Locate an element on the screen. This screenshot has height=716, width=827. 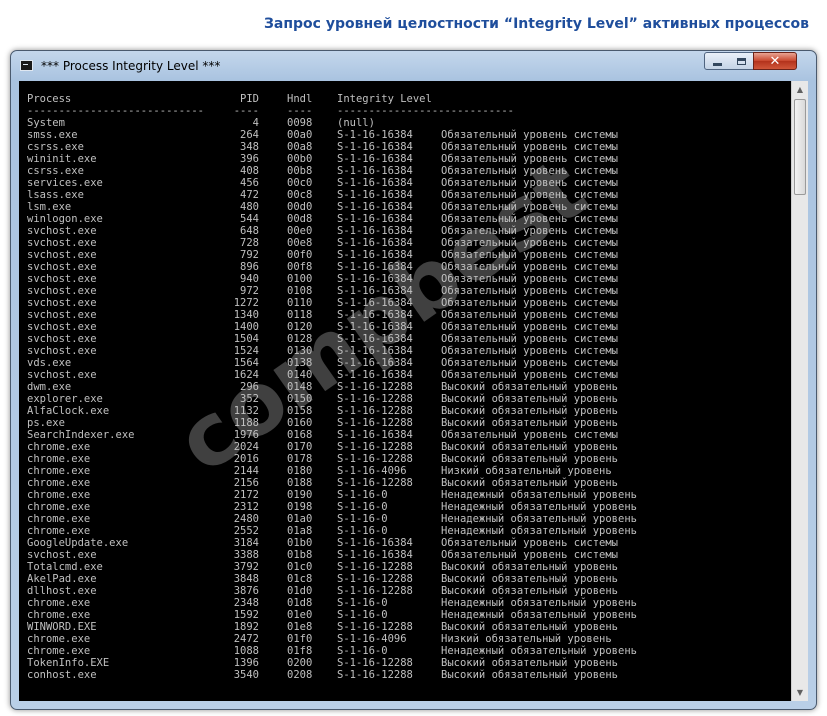
process-handle: 01c0 is located at coordinates (300, 567).